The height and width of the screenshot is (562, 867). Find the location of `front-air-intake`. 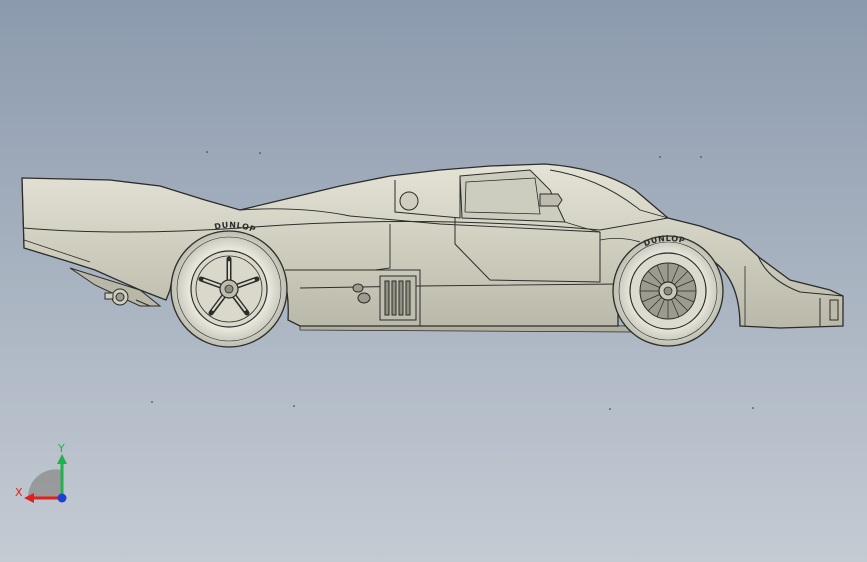

front-air-intake is located at coordinates (834, 310).